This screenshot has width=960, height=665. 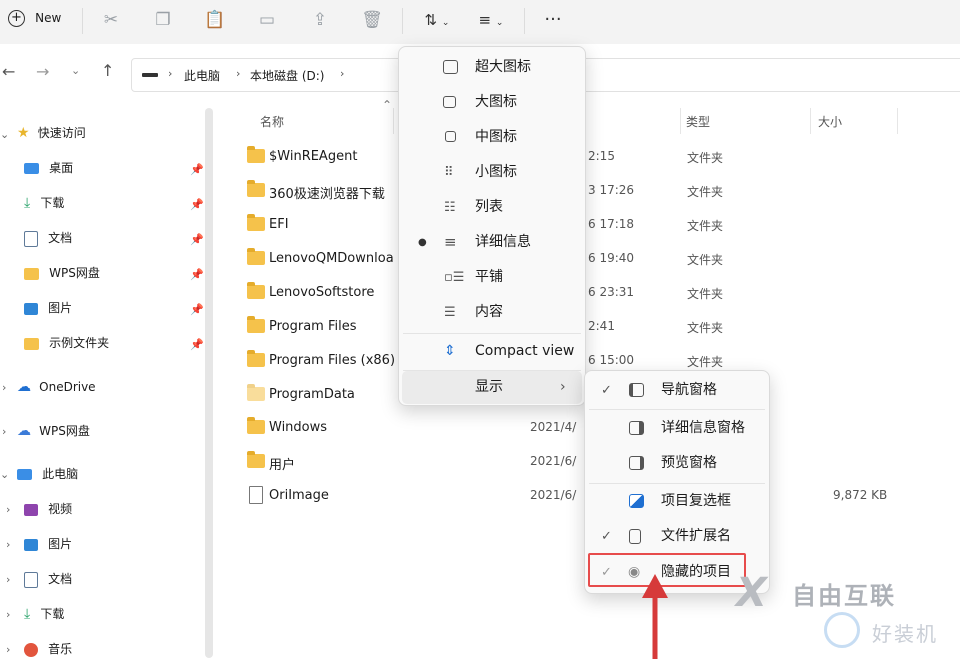 I want to click on sidebar-item-onedrive: ☁ OneDrive, so click(x=56, y=387).